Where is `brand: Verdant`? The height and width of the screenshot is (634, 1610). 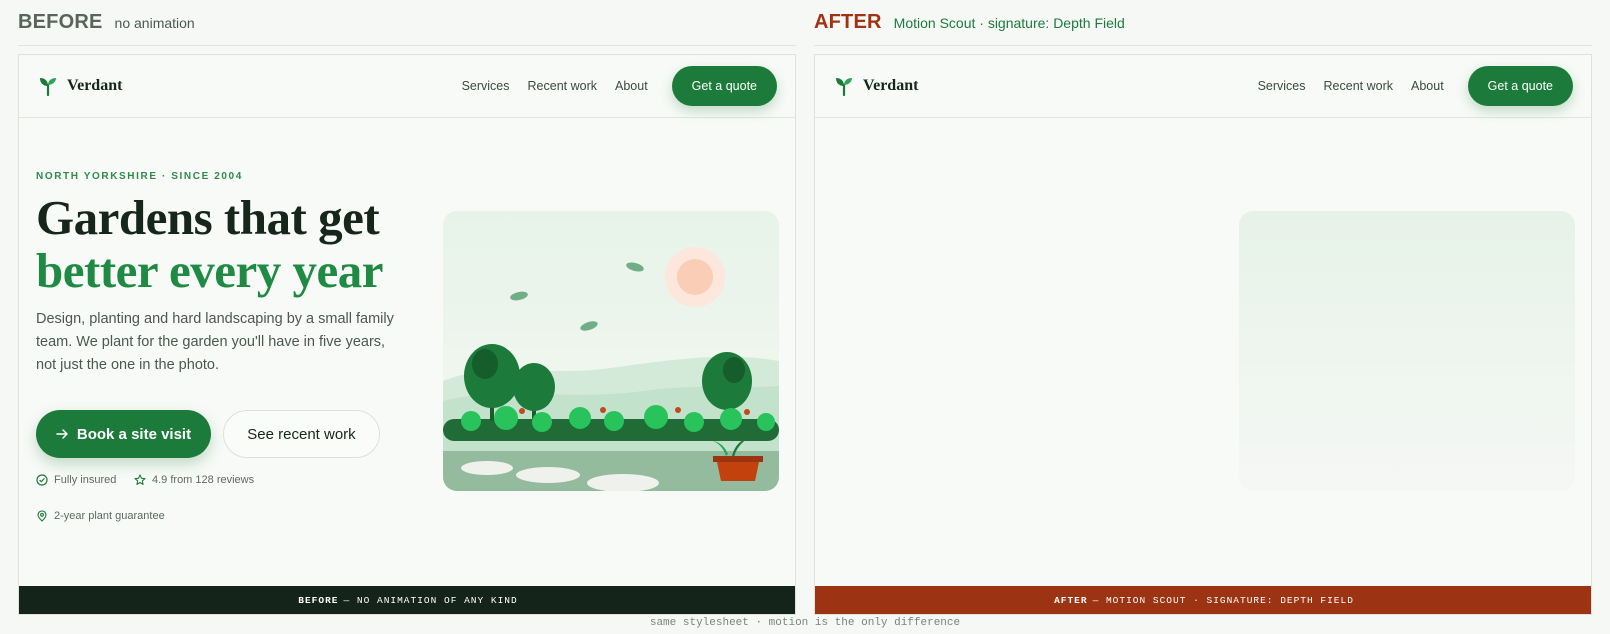 brand: Verdant is located at coordinates (80, 86).